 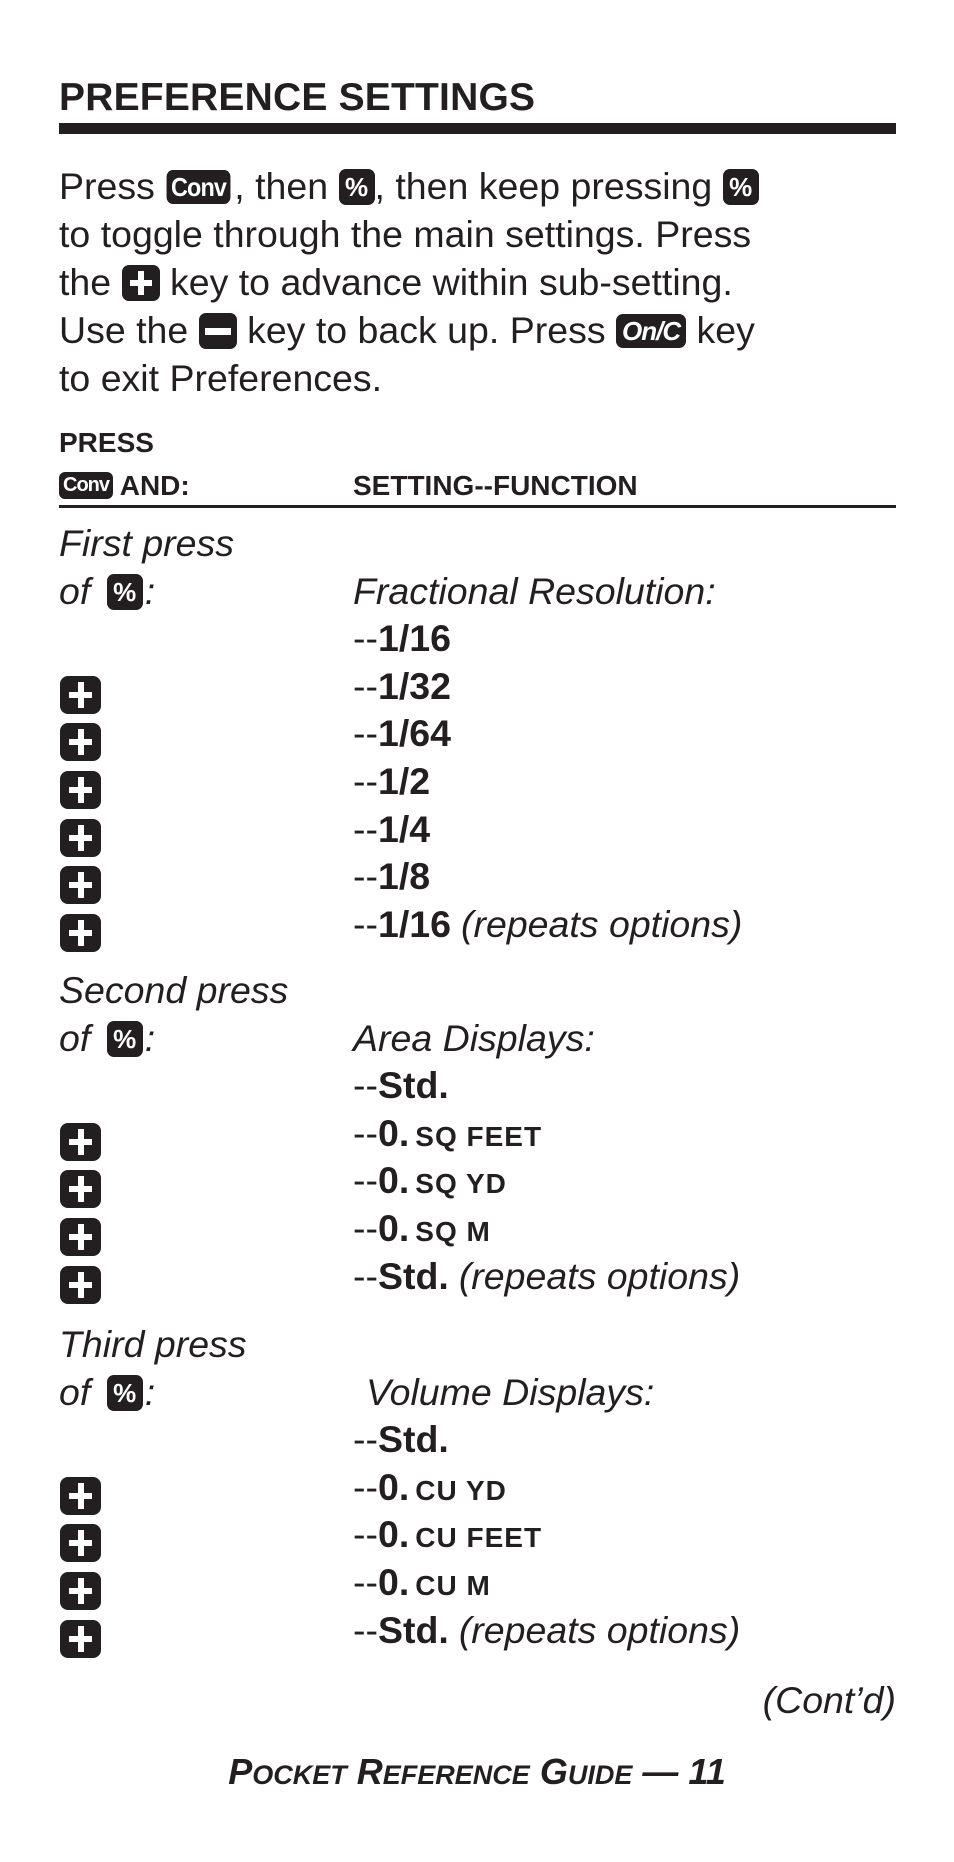 I want to click on press-instruction: Third press, so click(x=153, y=1344).